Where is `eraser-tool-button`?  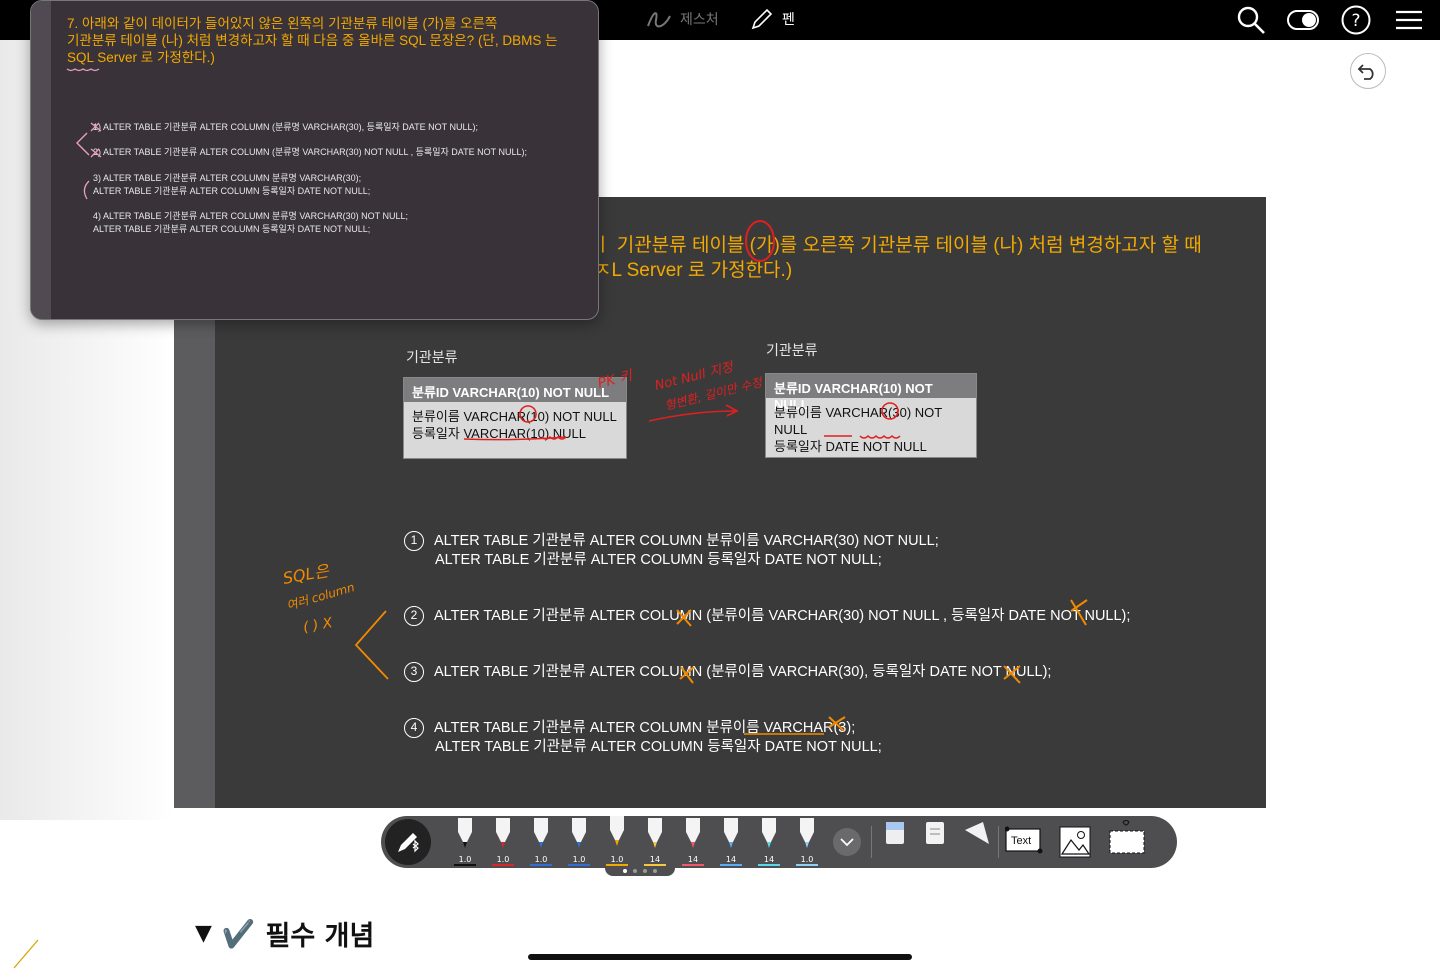 eraser-tool-button is located at coordinates (895, 842).